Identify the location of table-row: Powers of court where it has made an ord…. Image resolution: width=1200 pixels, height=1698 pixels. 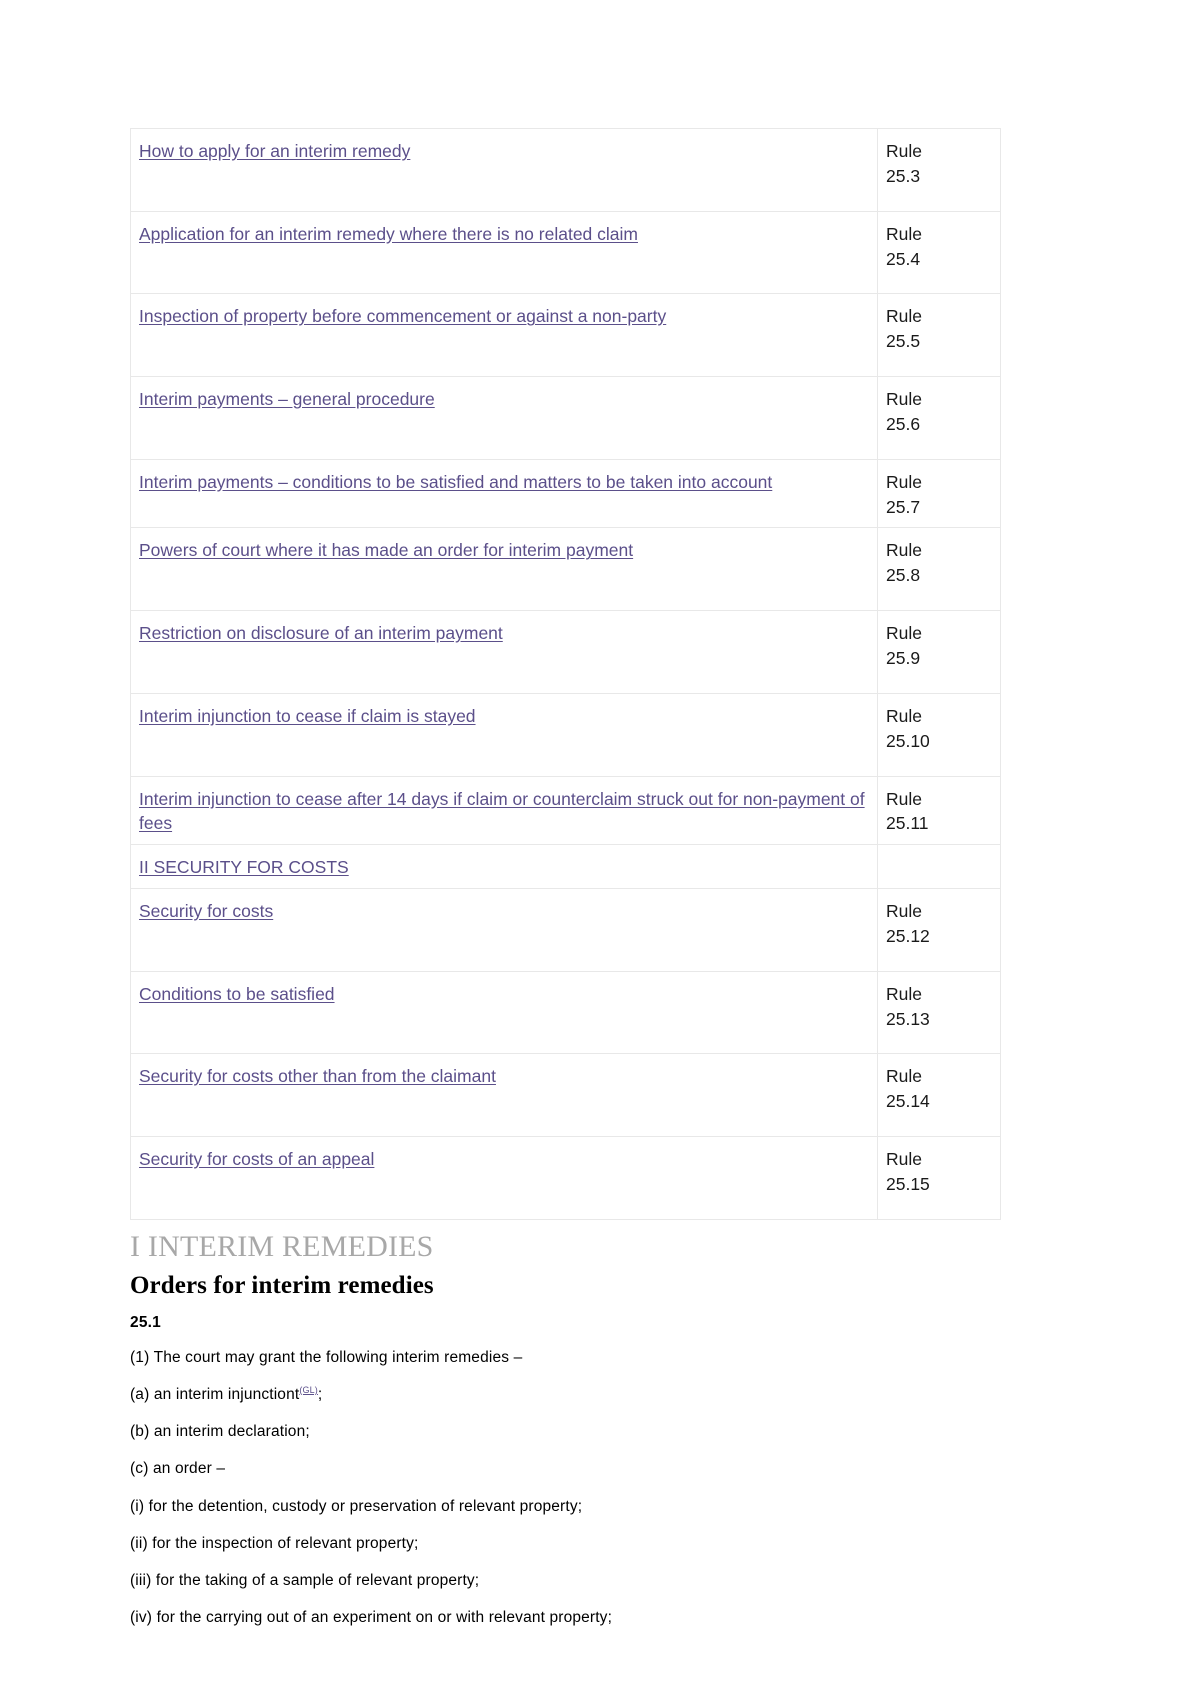
(565, 569).